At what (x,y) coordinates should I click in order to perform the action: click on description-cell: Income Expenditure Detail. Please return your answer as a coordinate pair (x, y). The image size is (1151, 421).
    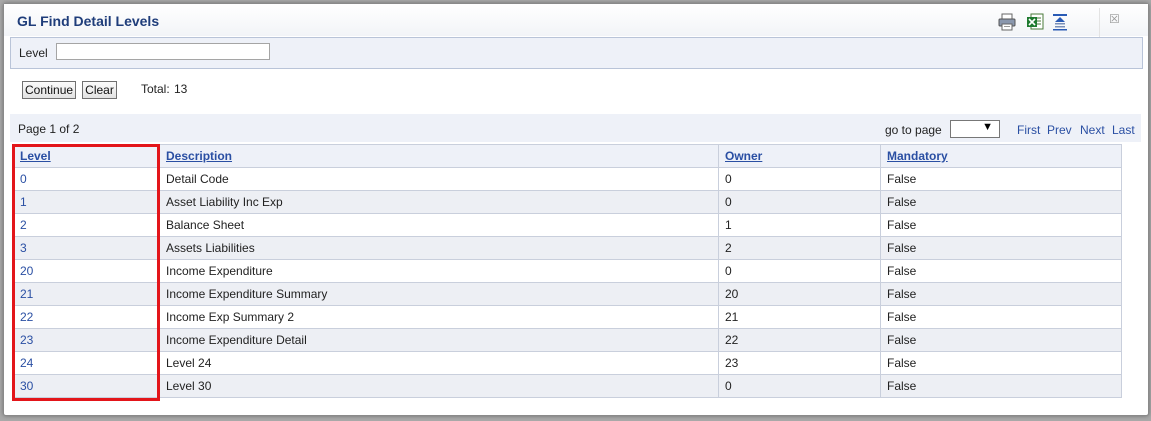
    Looking at the image, I should click on (439, 340).